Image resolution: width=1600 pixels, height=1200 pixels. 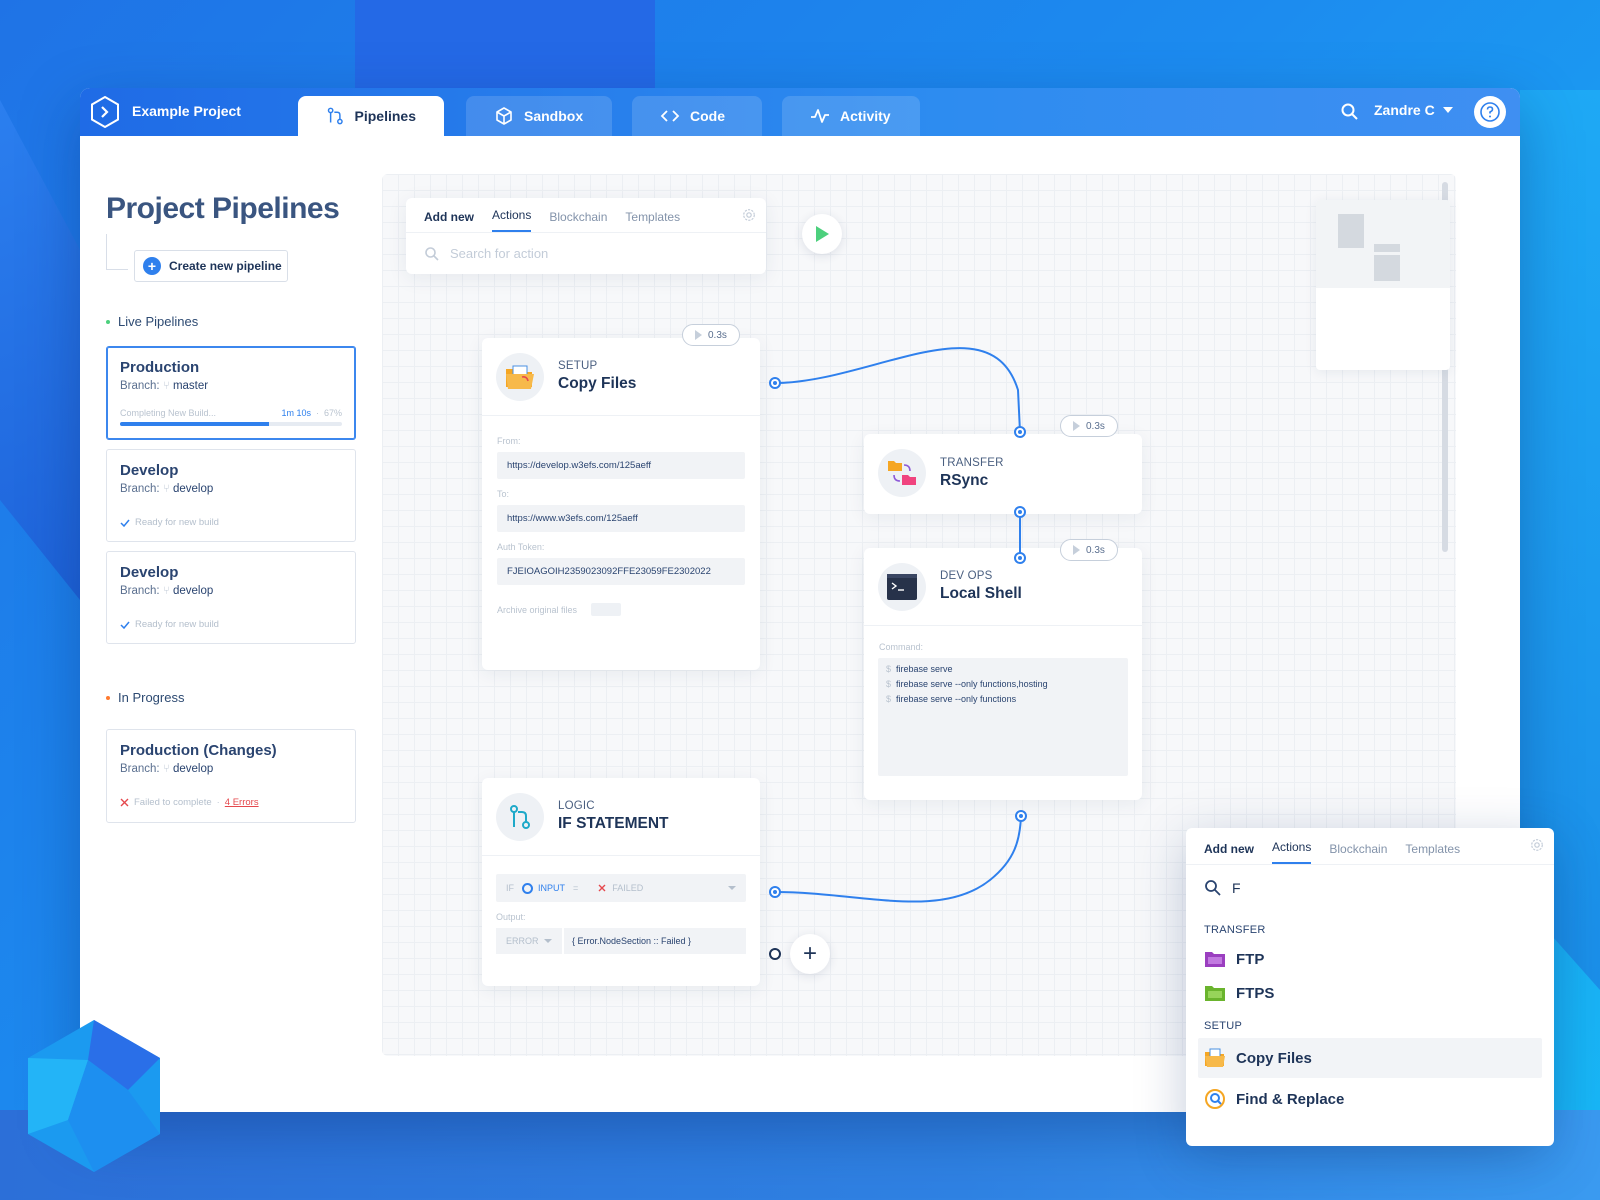 I want to click on result-item-find-replace: Find & Replace, so click(x=1370, y=1099).